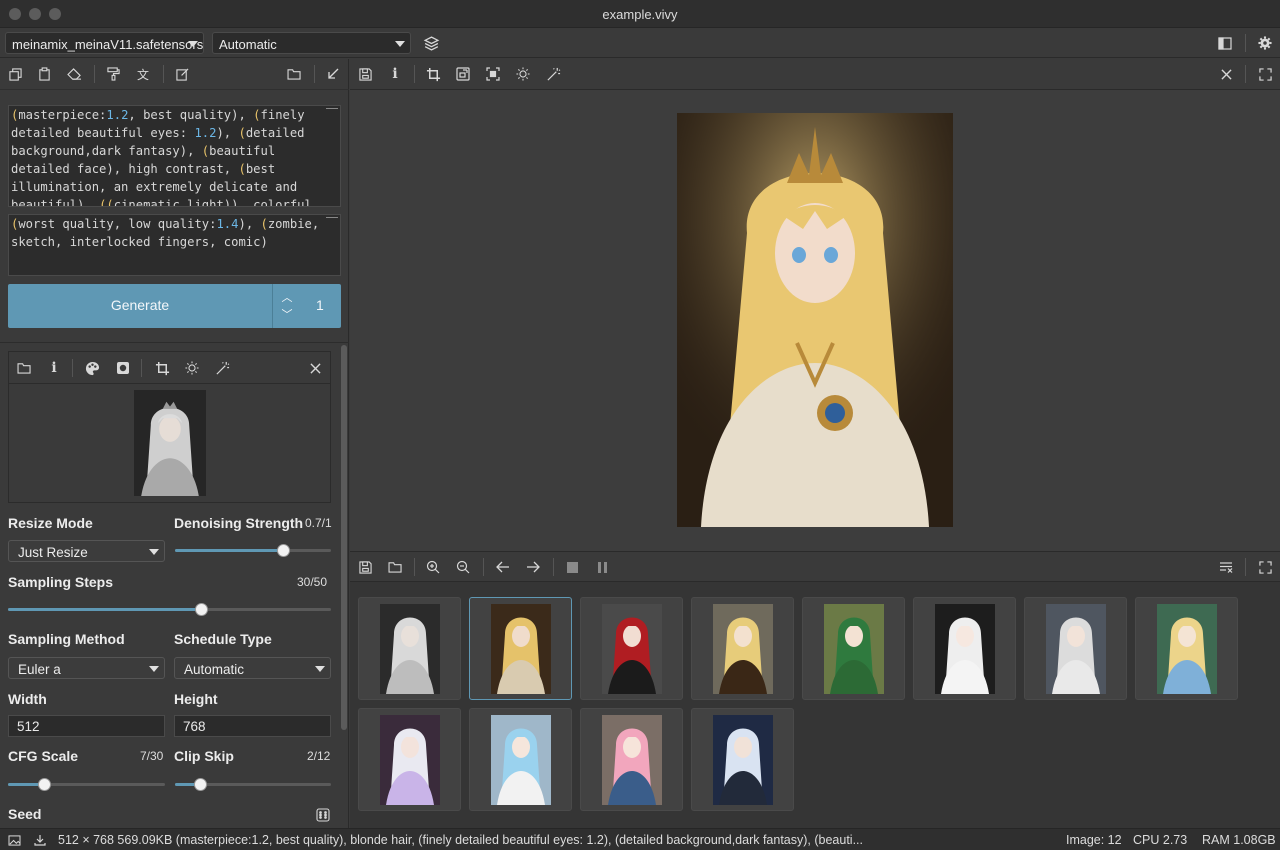 The image size is (1280, 850). What do you see at coordinates (44, 74) in the screenshot?
I see `paste-icon` at bounding box center [44, 74].